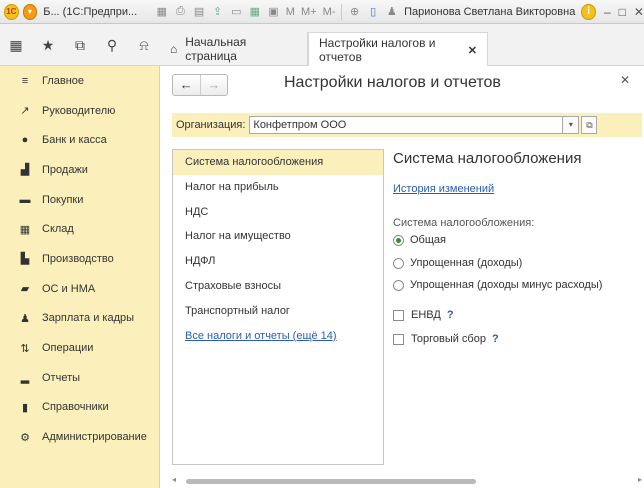 The width and height of the screenshot is (644, 488). Describe the element at coordinates (443, 189) in the screenshot. I see `history-link: История изменений` at that location.